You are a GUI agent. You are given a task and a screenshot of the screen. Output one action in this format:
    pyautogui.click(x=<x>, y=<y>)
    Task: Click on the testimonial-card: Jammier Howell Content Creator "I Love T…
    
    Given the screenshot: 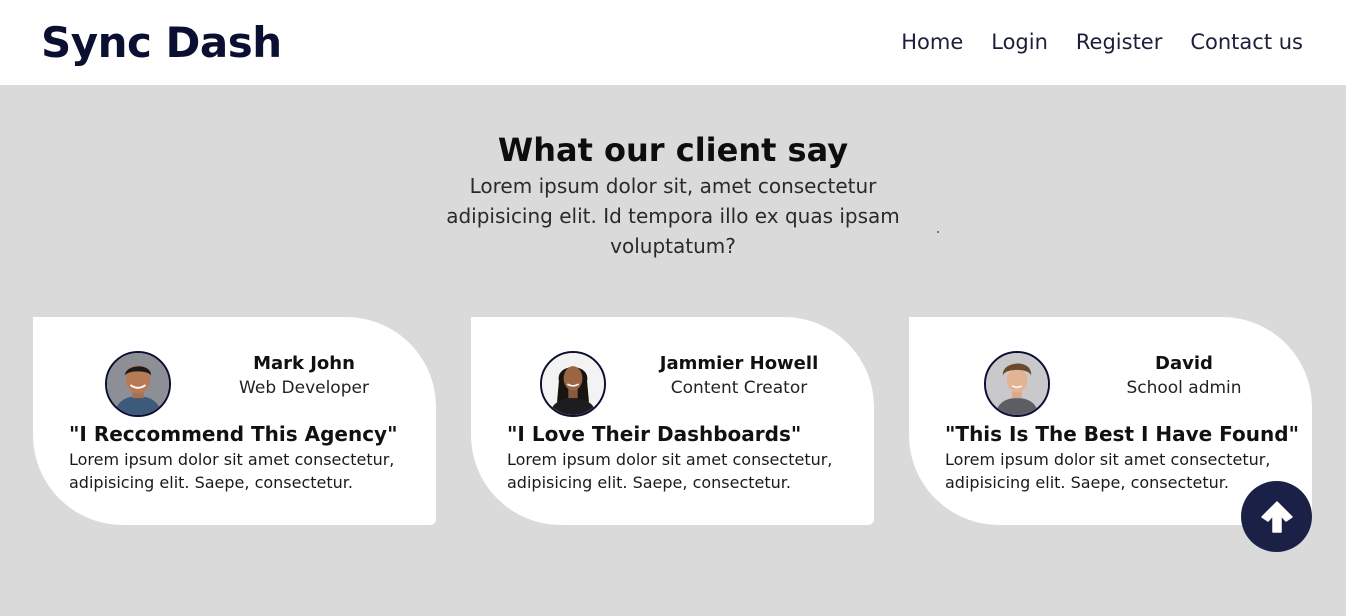 What is the action you would take?
    pyautogui.click(x=672, y=421)
    